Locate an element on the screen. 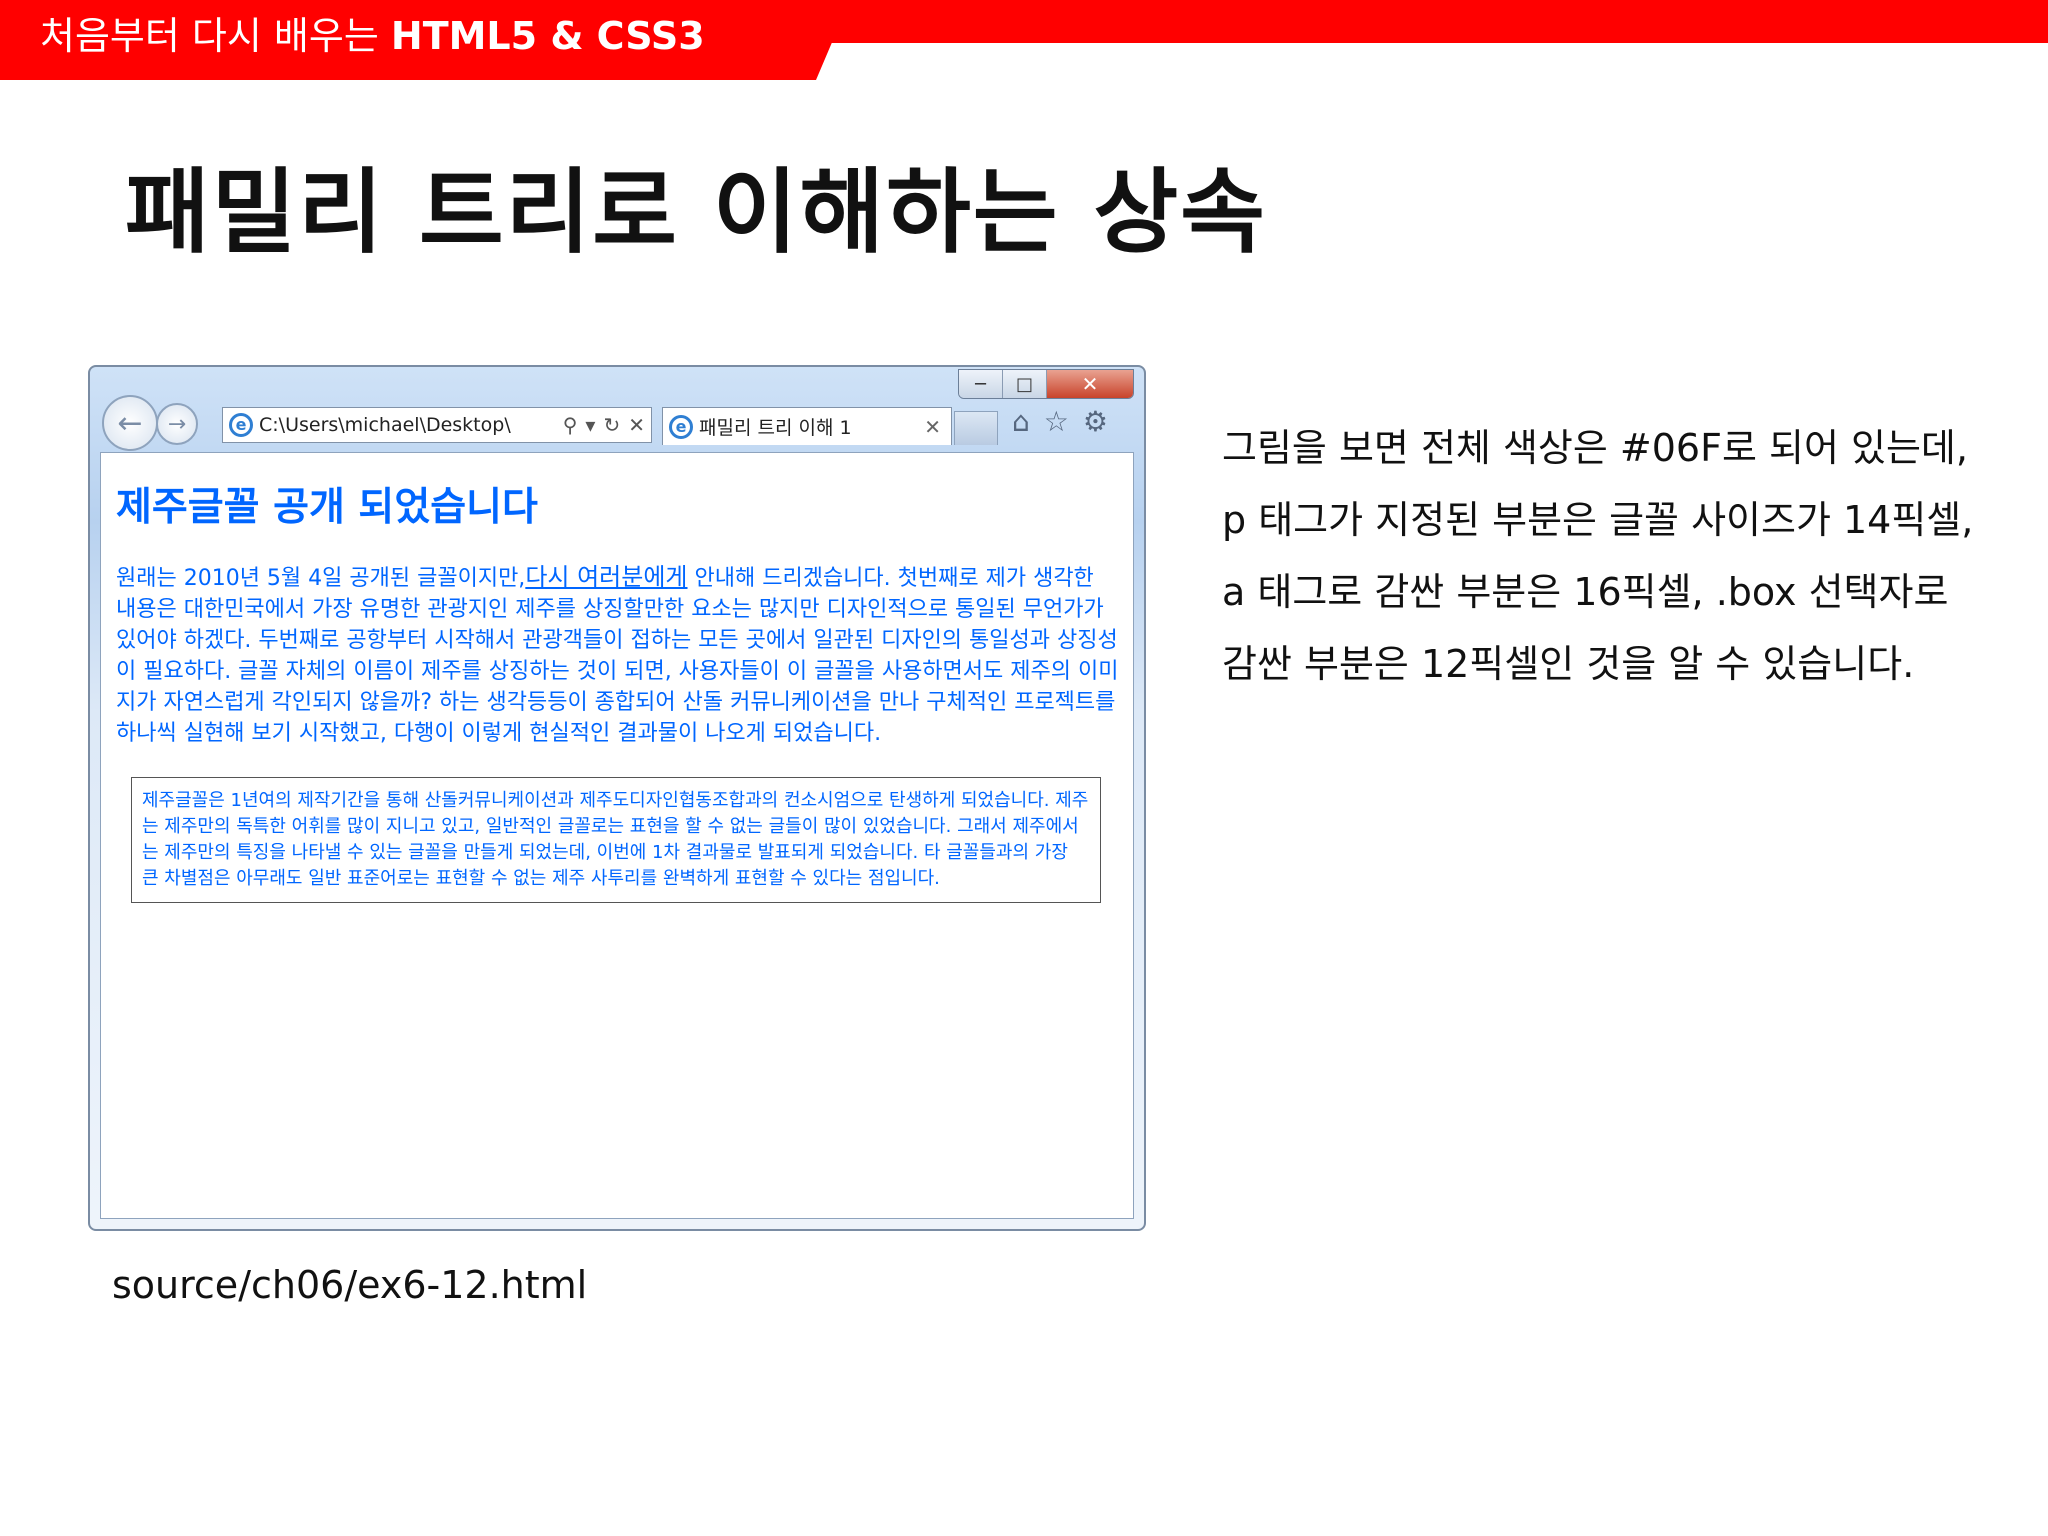 This screenshot has width=2048, height=1536. refresh-icon: ↻ is located at coordinates (611, 425).